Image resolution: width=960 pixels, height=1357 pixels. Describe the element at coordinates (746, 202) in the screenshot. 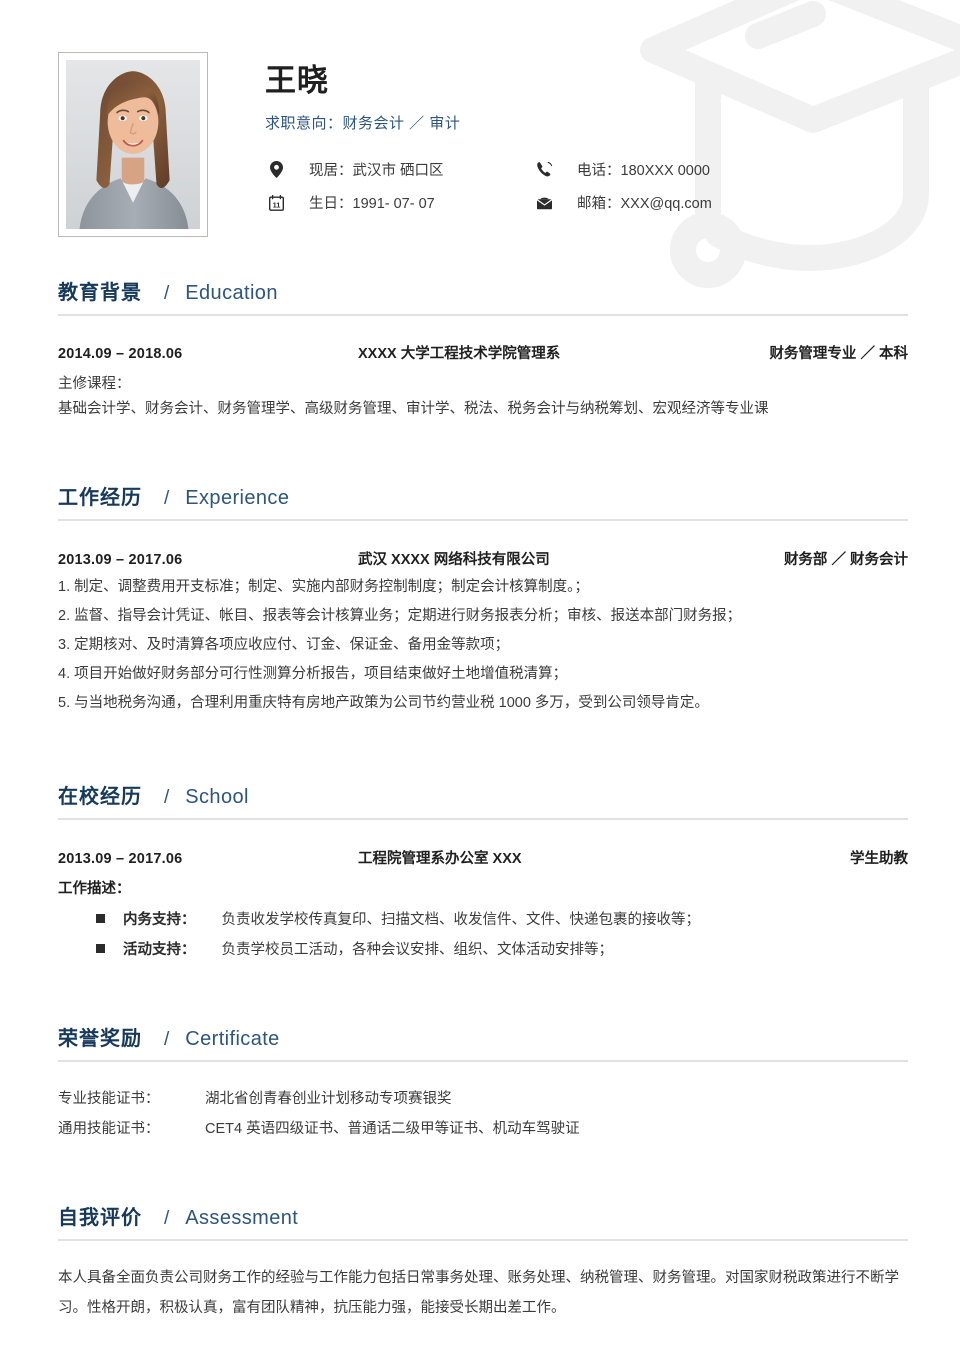

I see `contact-email: 邮箱：XXX@qq.com` at that location.